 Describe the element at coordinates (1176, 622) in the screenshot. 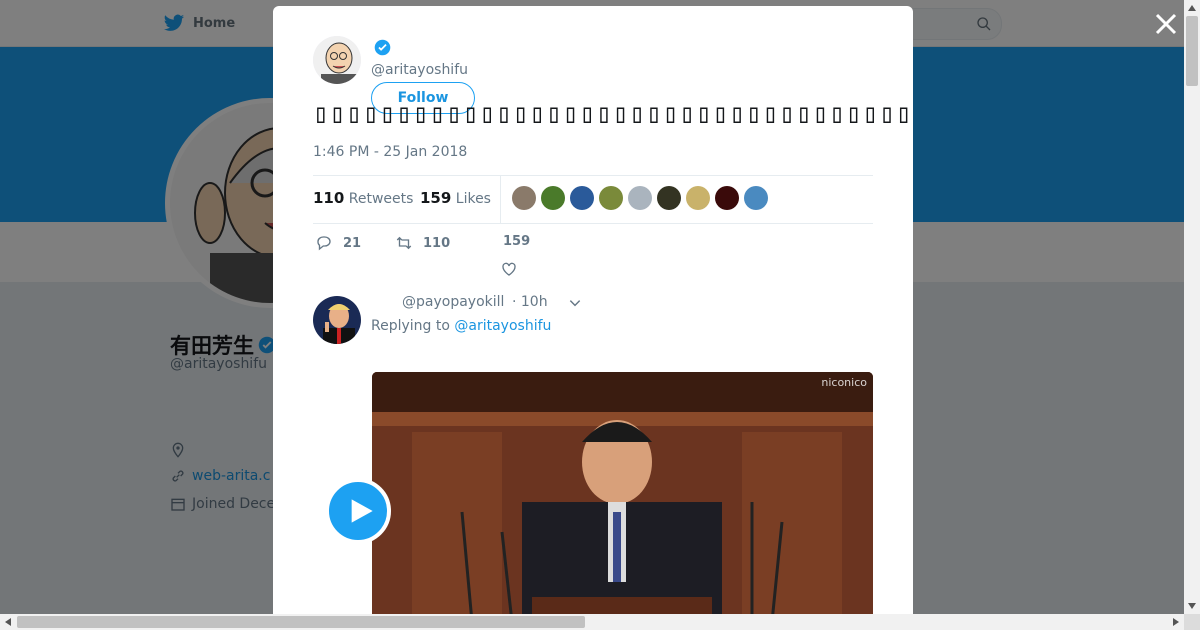

I see `scroll-right-arrow-icon` at that location.